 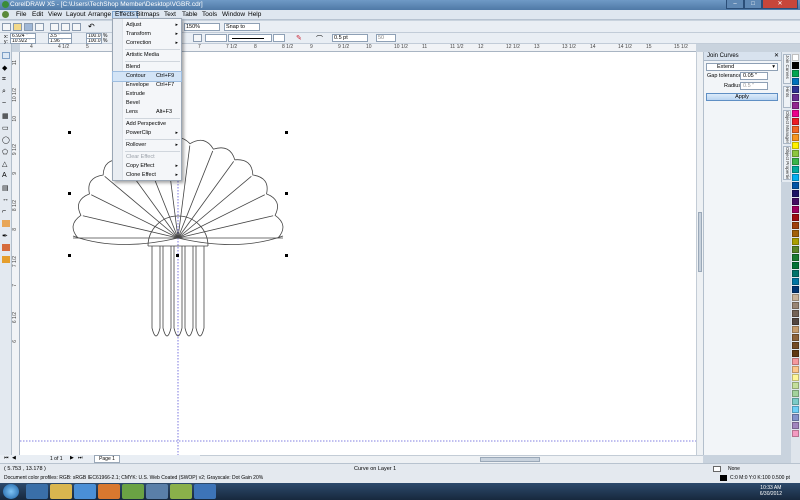 What do you see at coordinates (233, 15) in the screenshot?
I see `menu-window: Window` at bounding box center [233, 15].